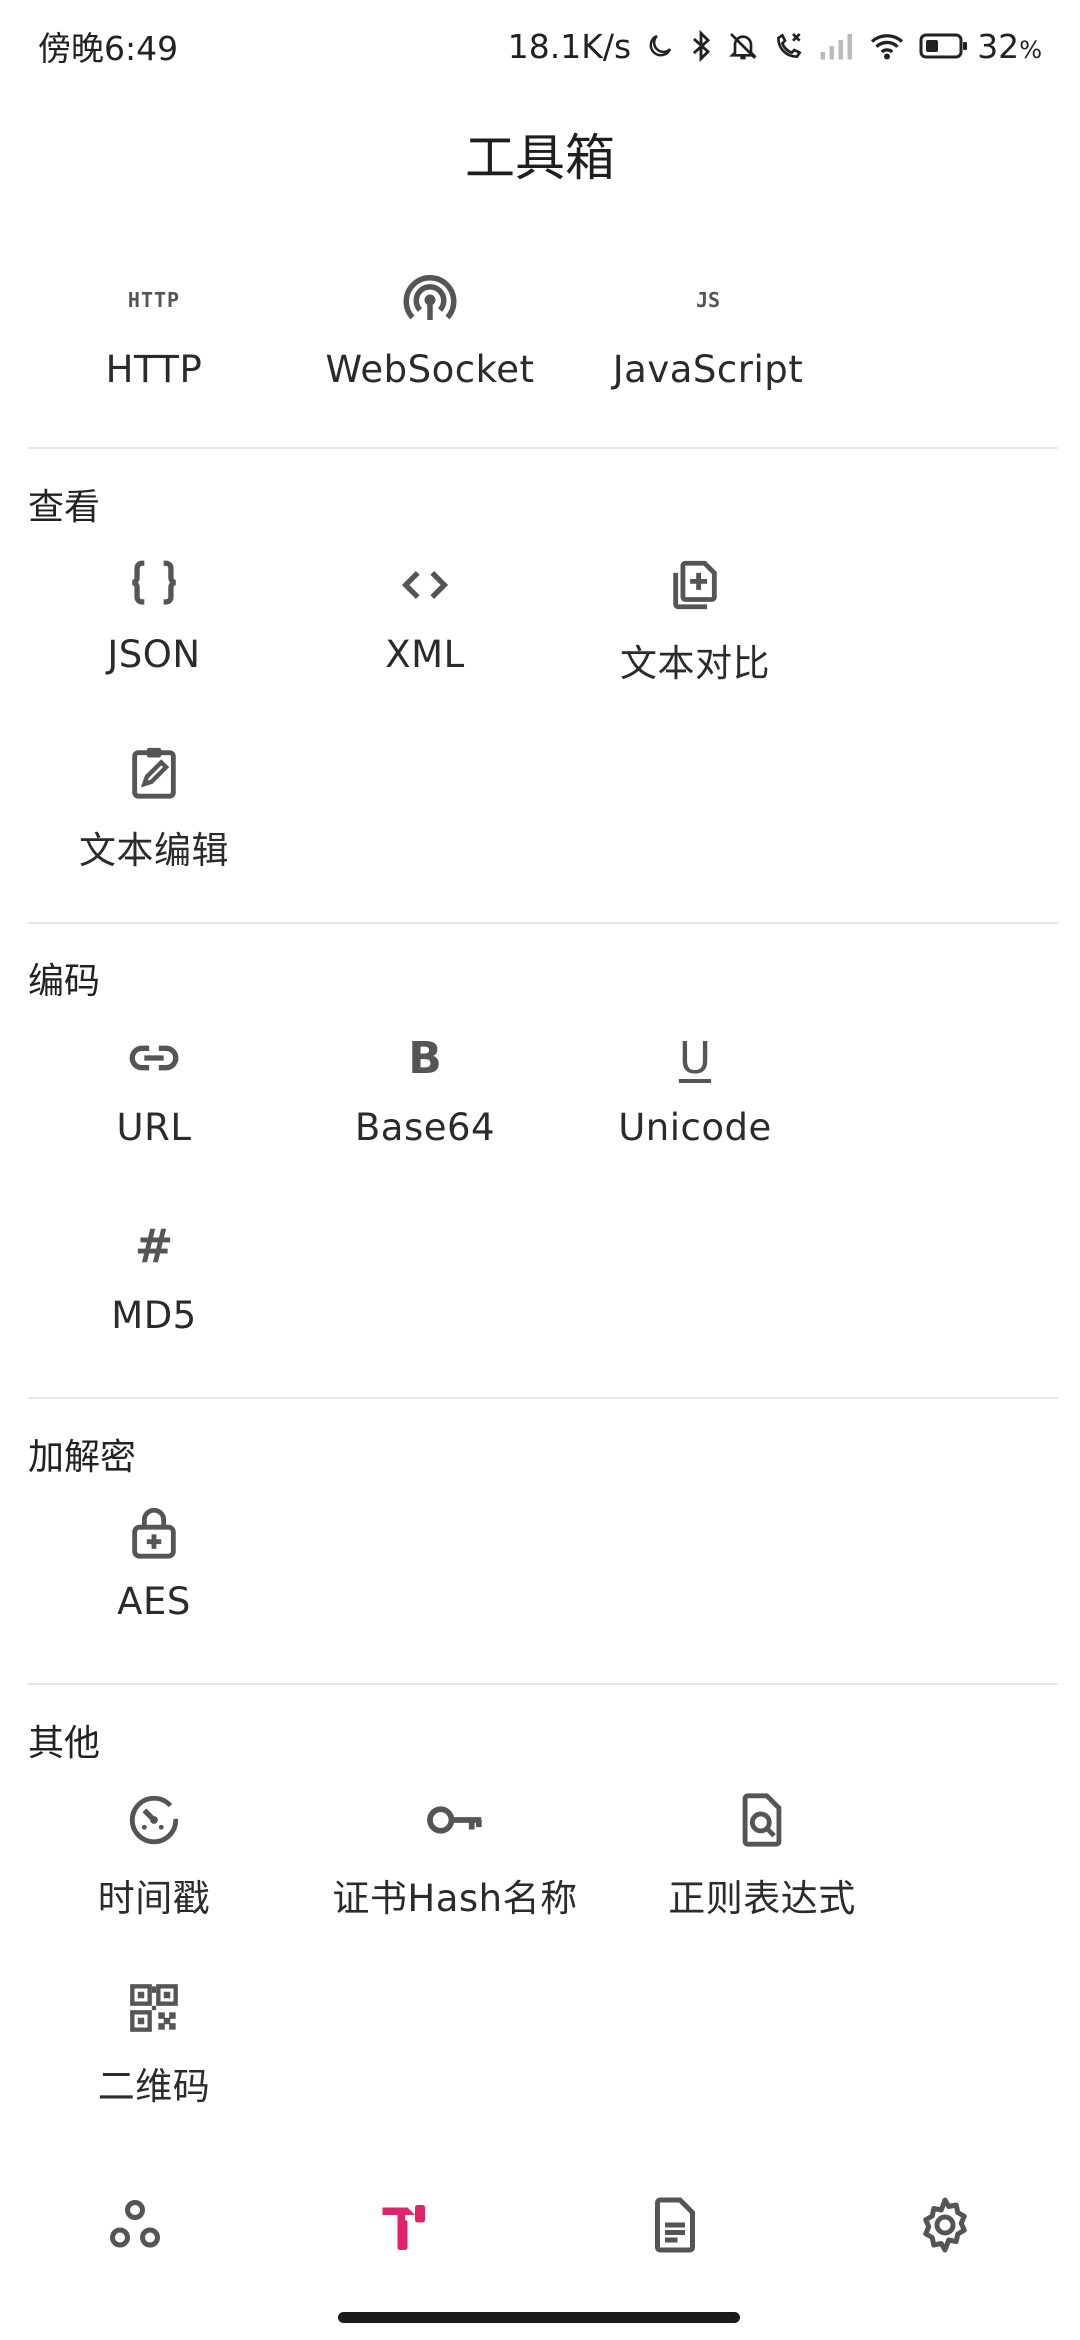 The height and width of the screenshot is (2340, 1080). I want to click on tool-text-edit: 文本编辑, so click(154, 807).